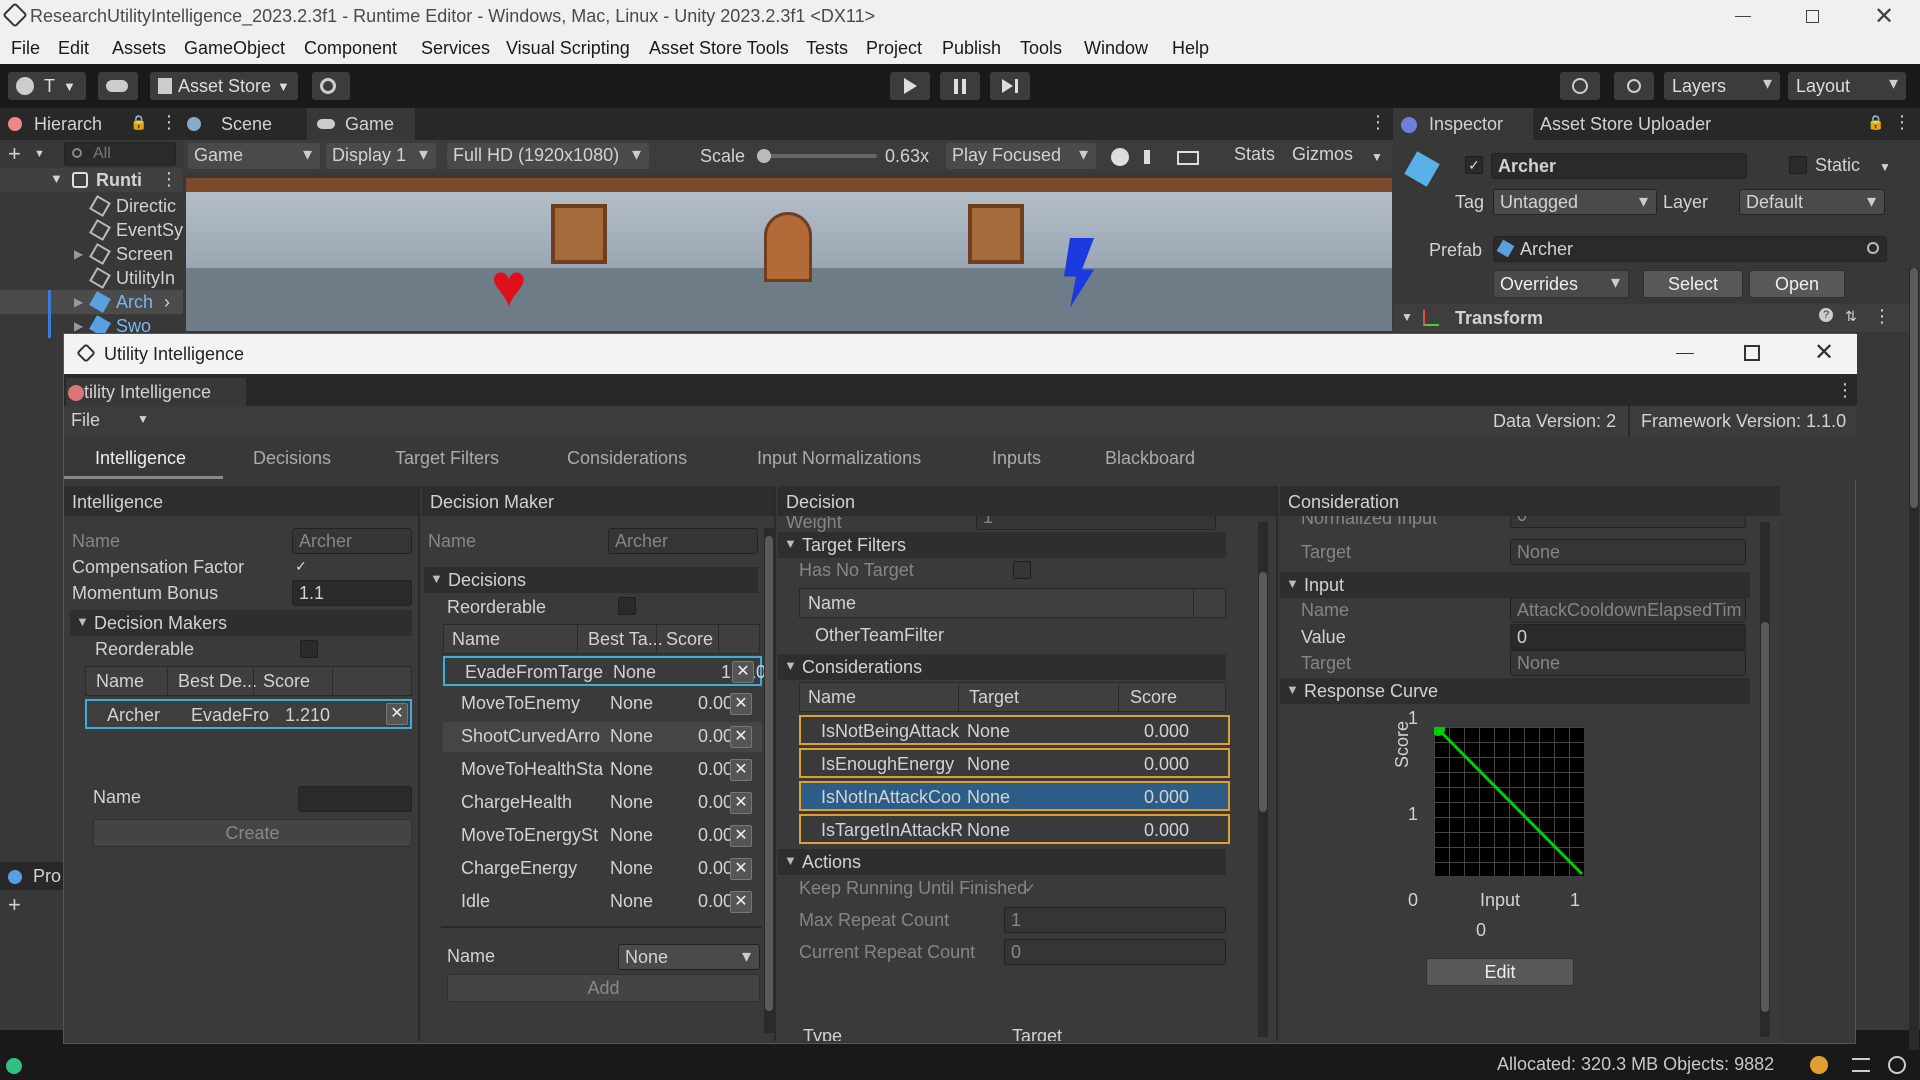  I want to click on asset-store-button: Asset Store ▼, so click(224, 86).